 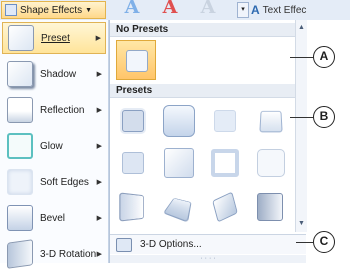 I want to click on shape-effects-label: Shape Effects, so click(x=51, y=10).